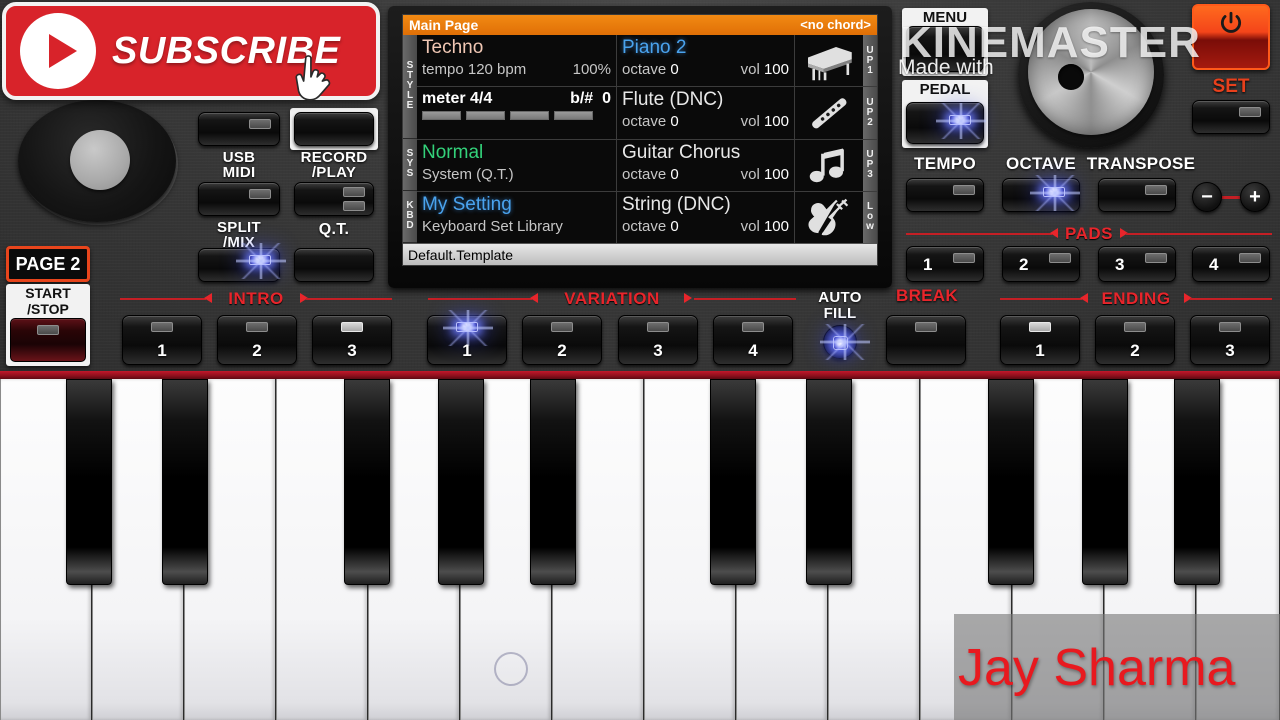 The width and height of the screenshot is (1280, 720). What do you see at coordinates (1207, 197) in the screenshot?
I see `minus-button: −` at bounding box center [1207, 197].